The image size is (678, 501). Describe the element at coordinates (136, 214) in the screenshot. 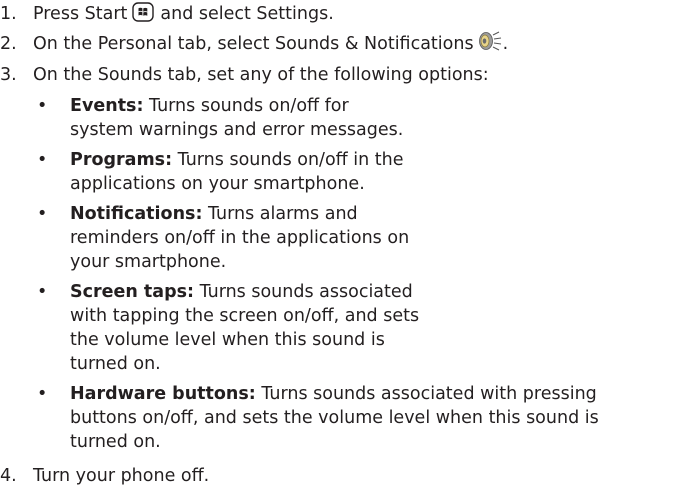

I see `option-term: Notifications:` at that location.